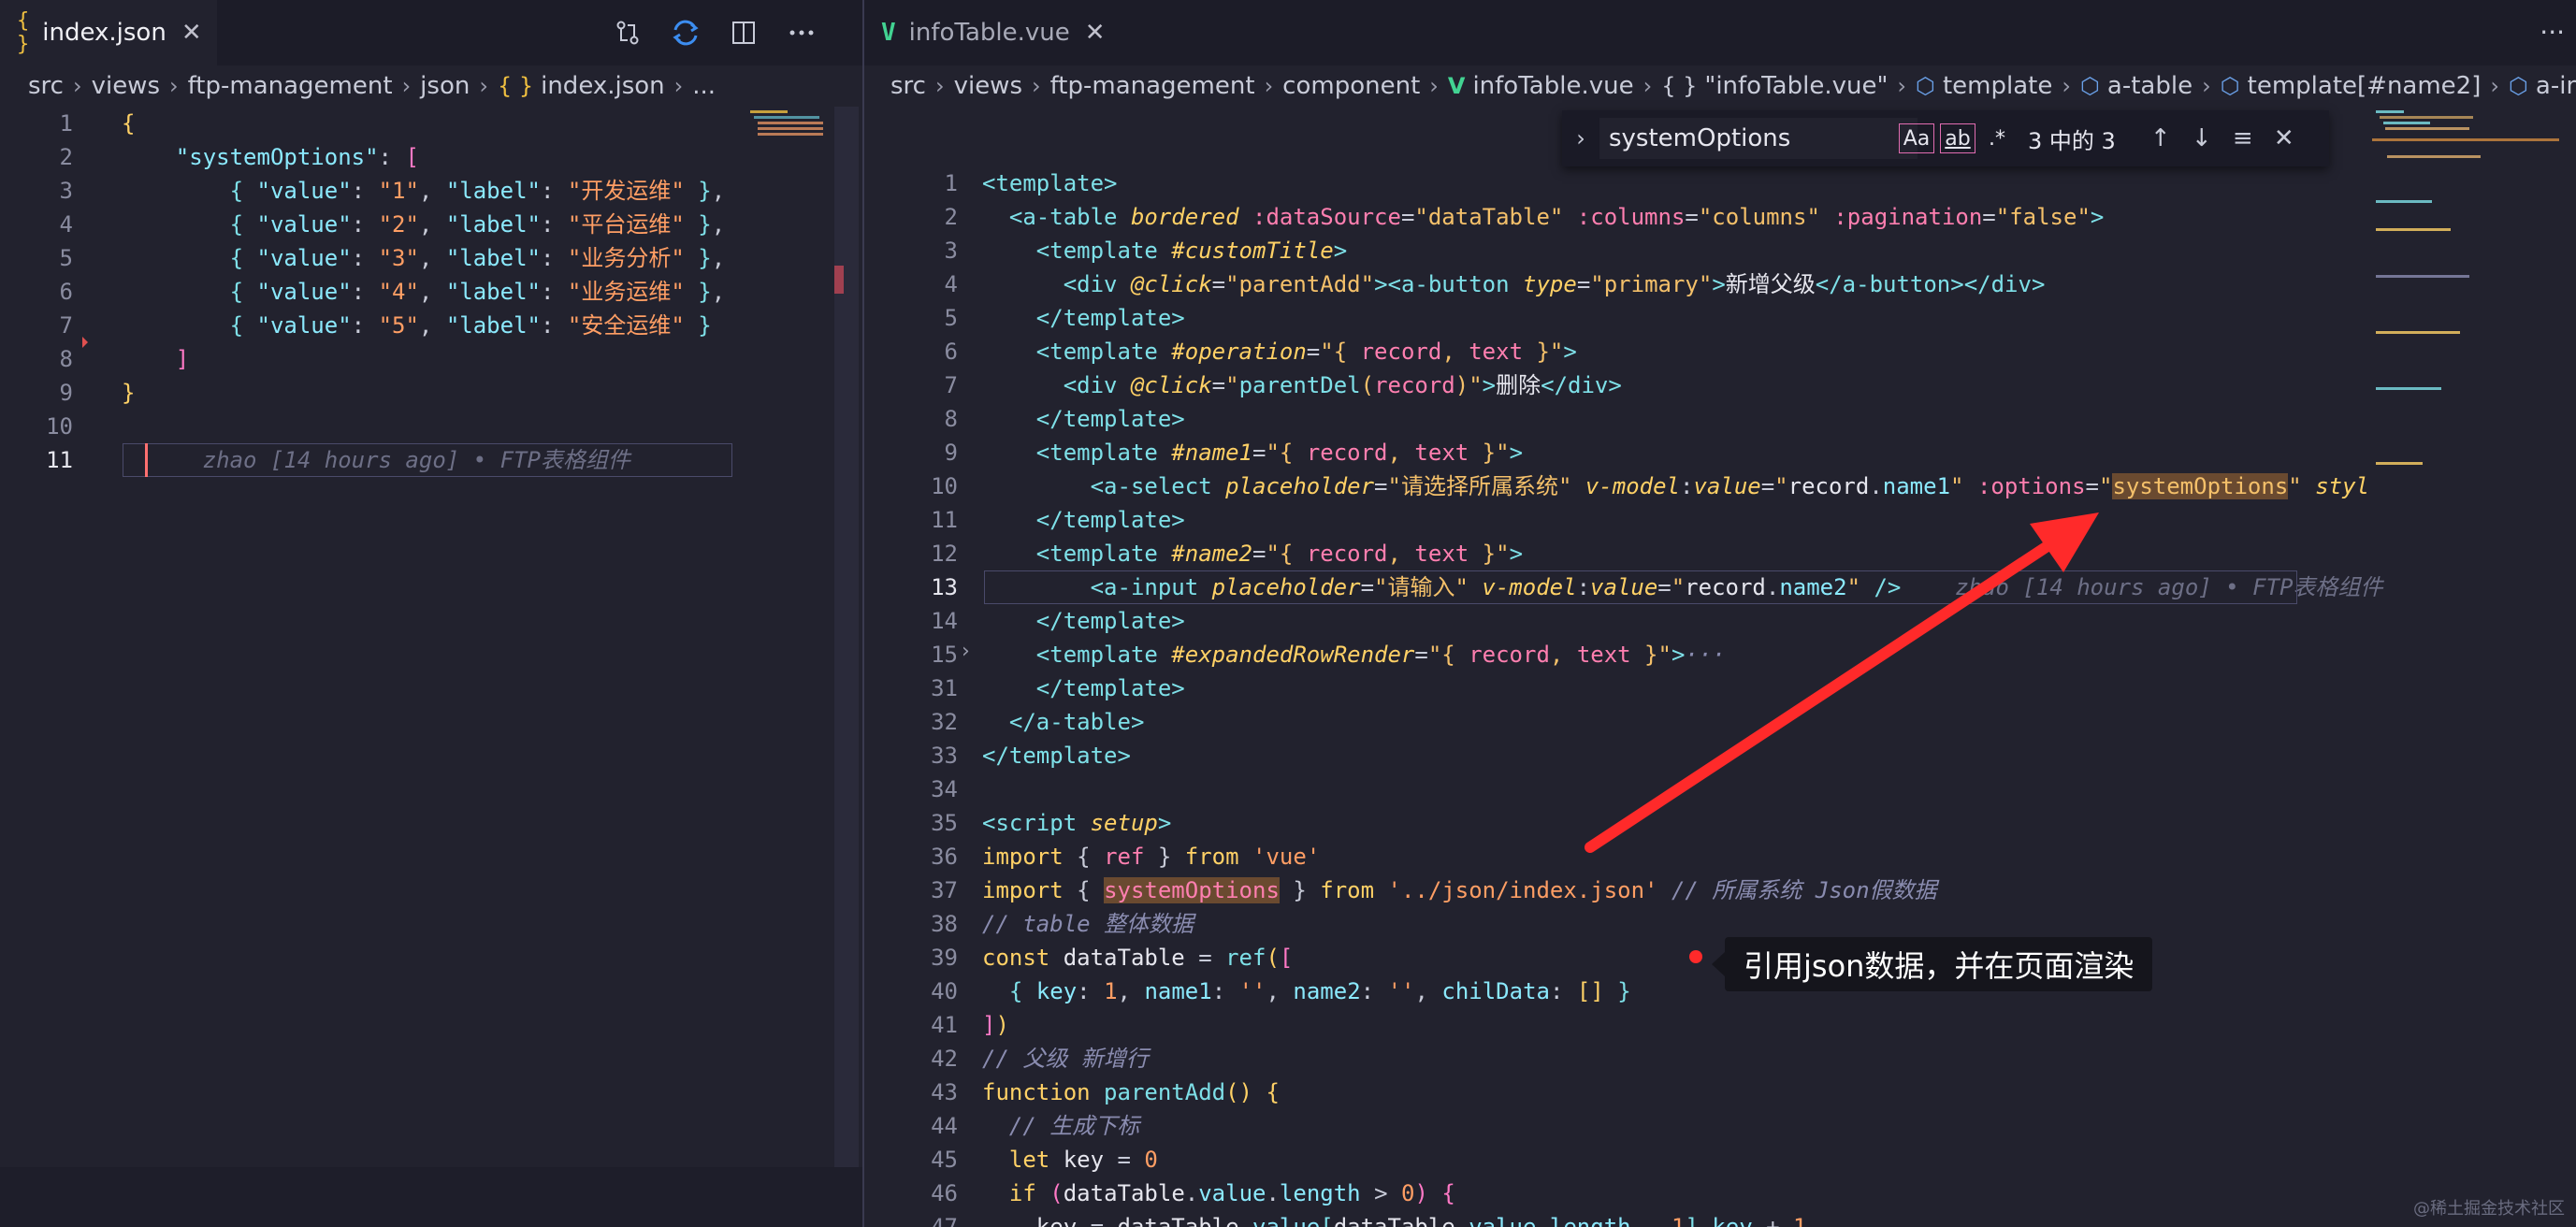 The image size is (2576, 1227). Describe the element at coordinates (1720, 722) in the screenshot. I see `code-line: 32 </a-table>` at that location.